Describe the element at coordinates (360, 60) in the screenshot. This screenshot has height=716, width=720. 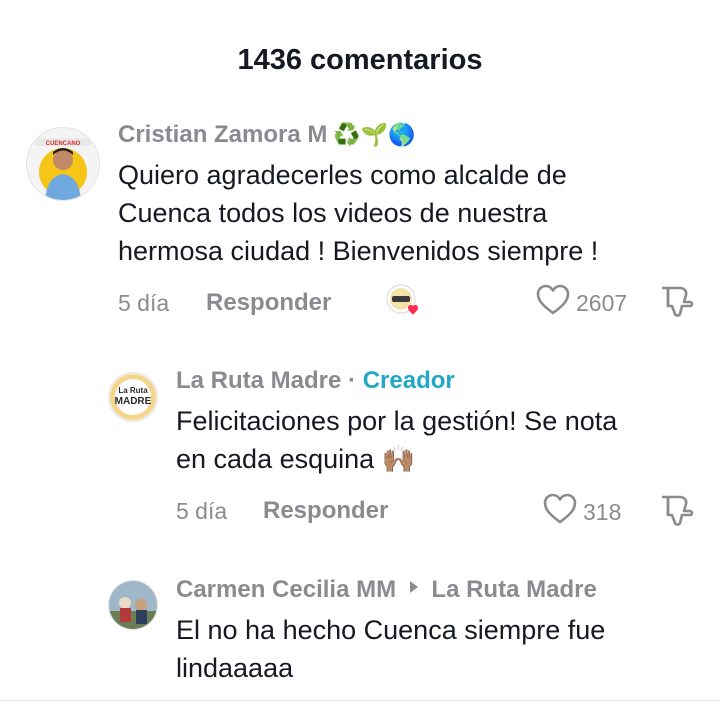
I see `comments-count-title: 1436 comentarios` at that location.